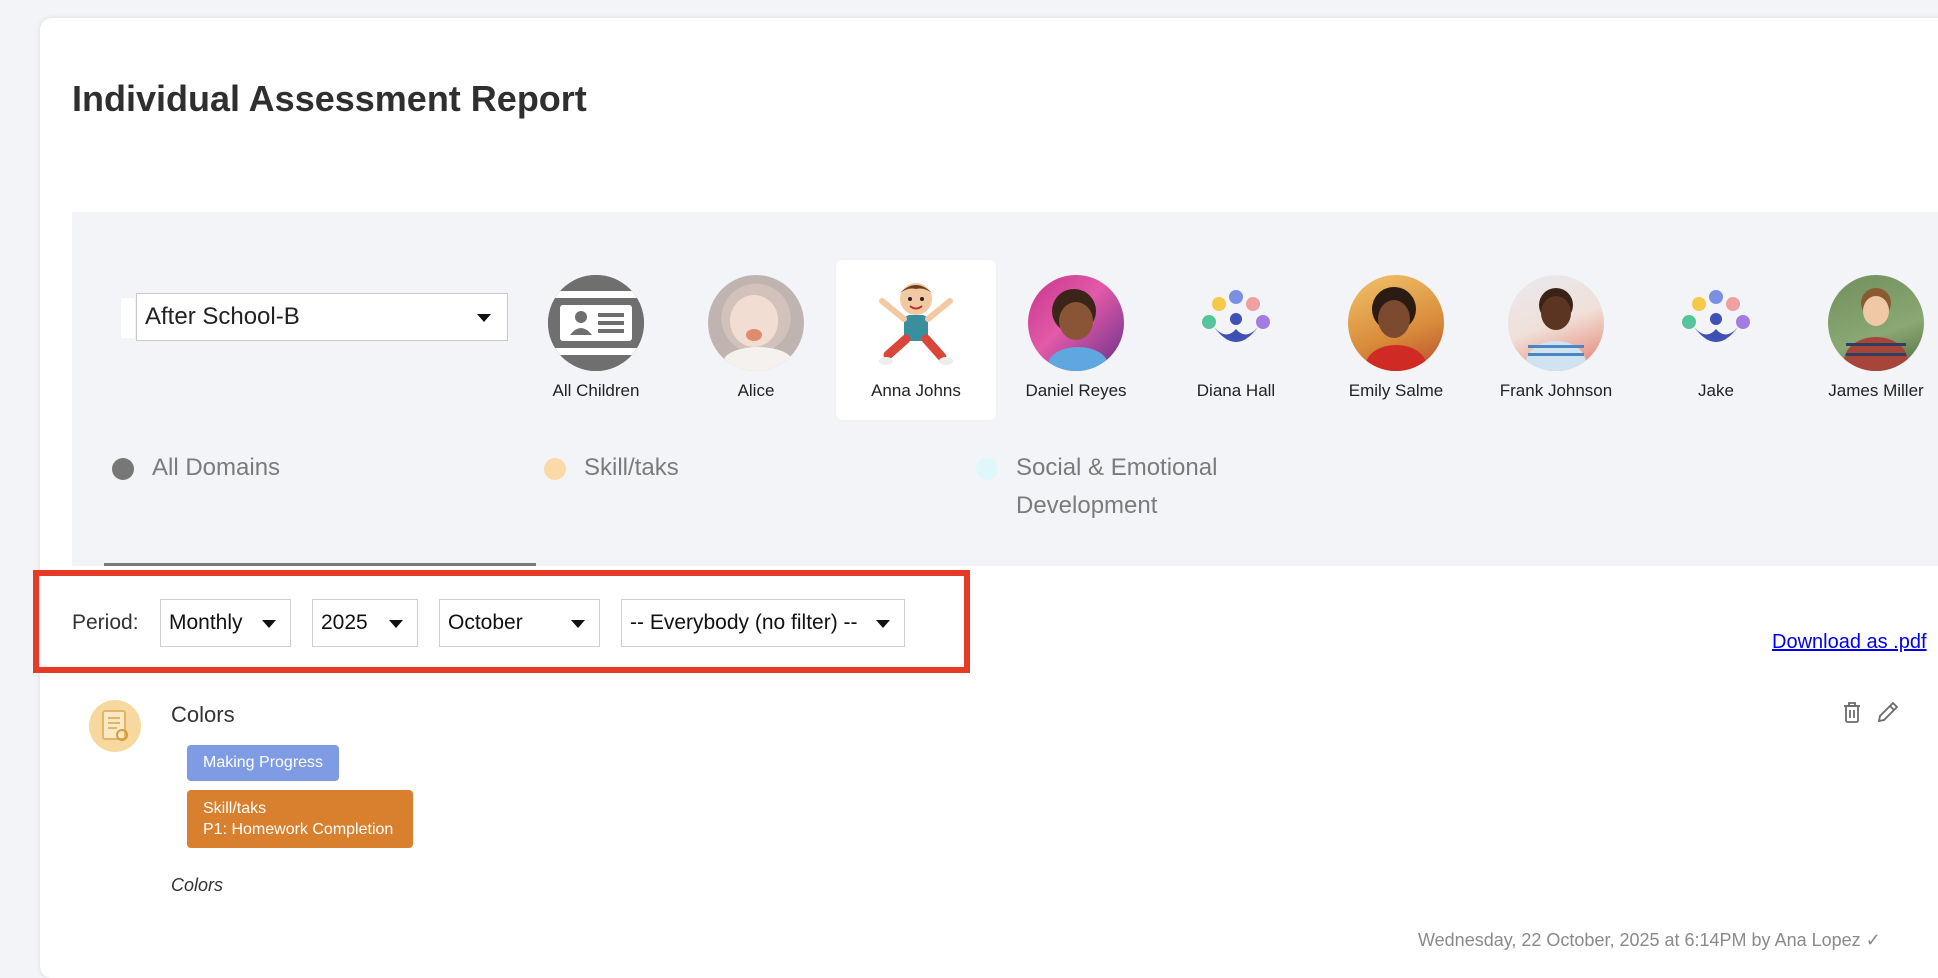  Describe the element at coordinates (744, 622) in the screenshot. I see `people-filter-value: -- Everybody (no filter) --` at that location.